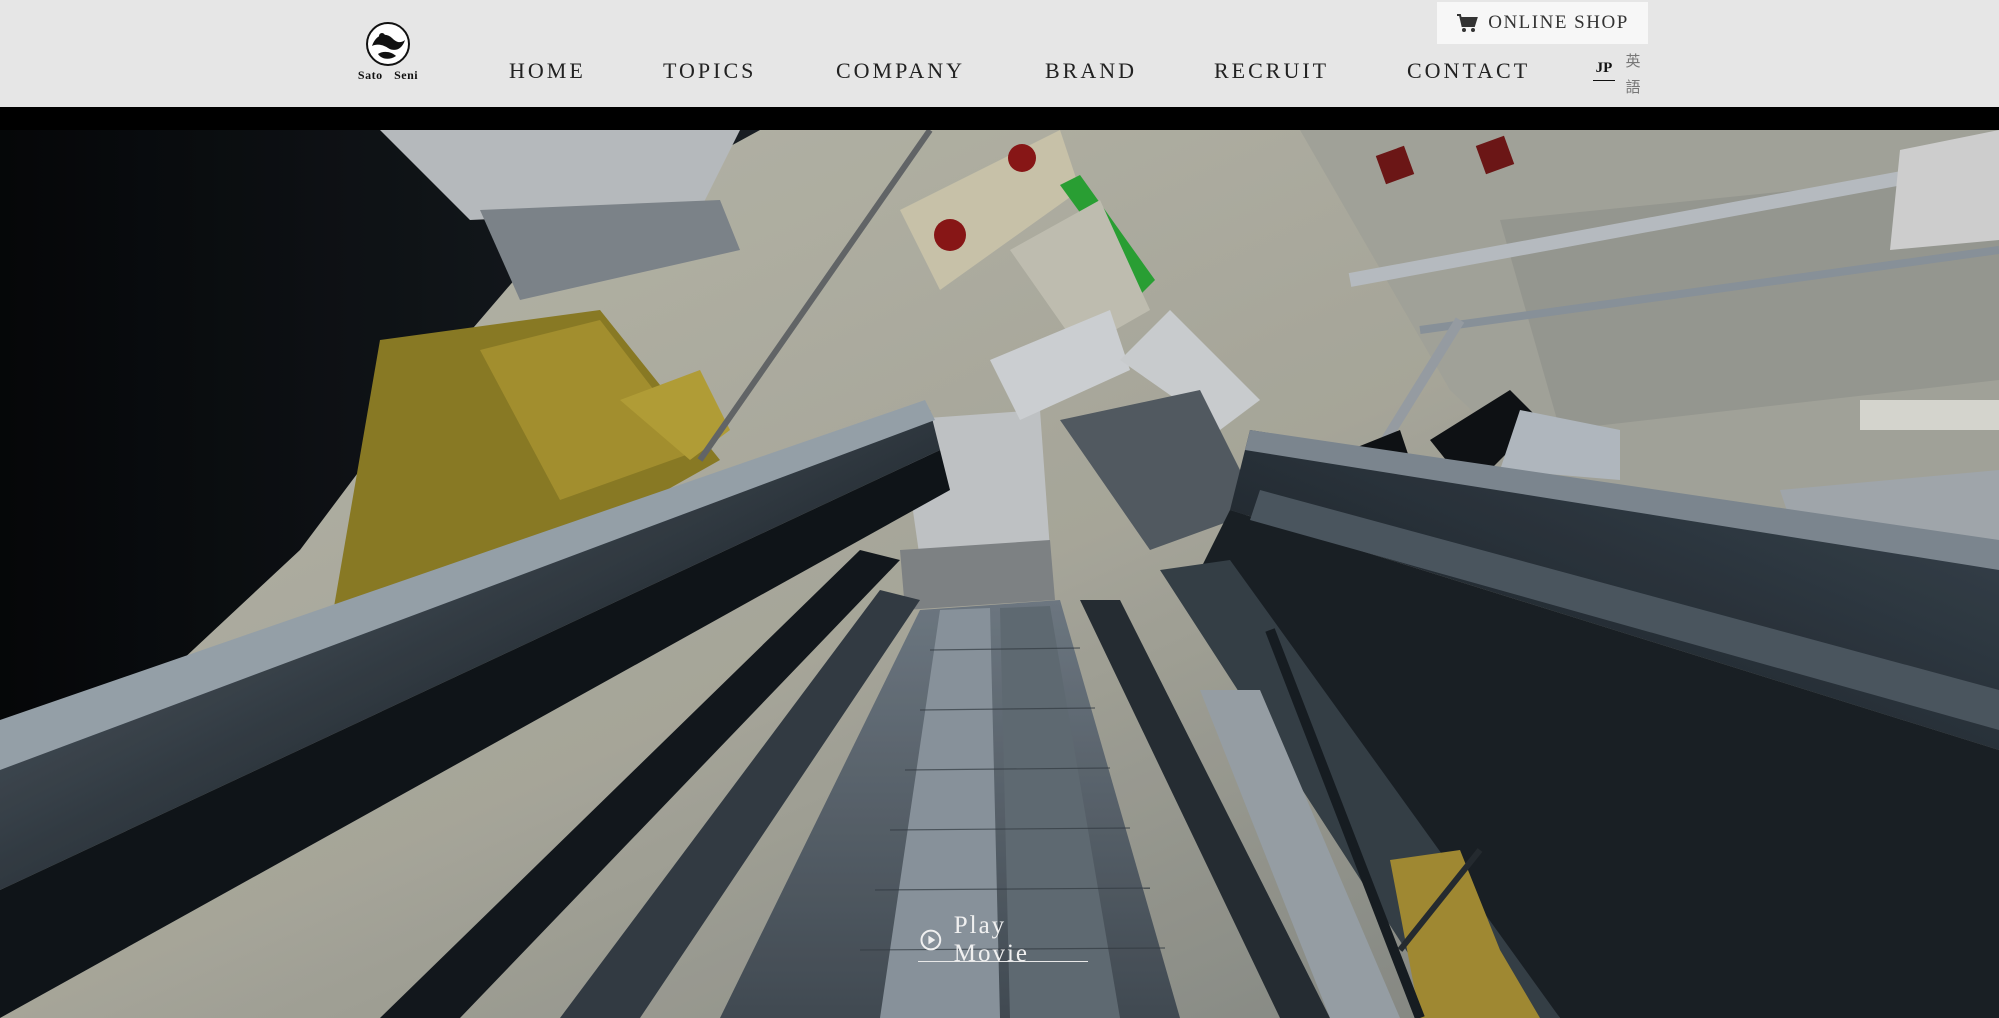 This screenshot has width=1999, height=1018. I want to click on lang-en-link: 英語, so click(1633, 74).